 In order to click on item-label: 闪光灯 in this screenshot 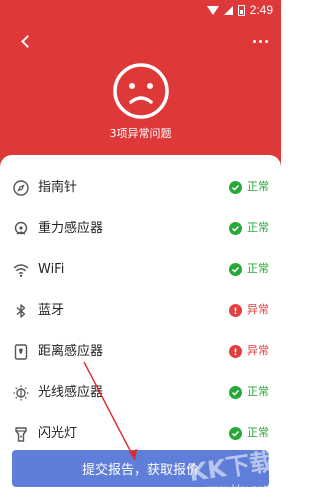, I will do `click(58, 433)`.